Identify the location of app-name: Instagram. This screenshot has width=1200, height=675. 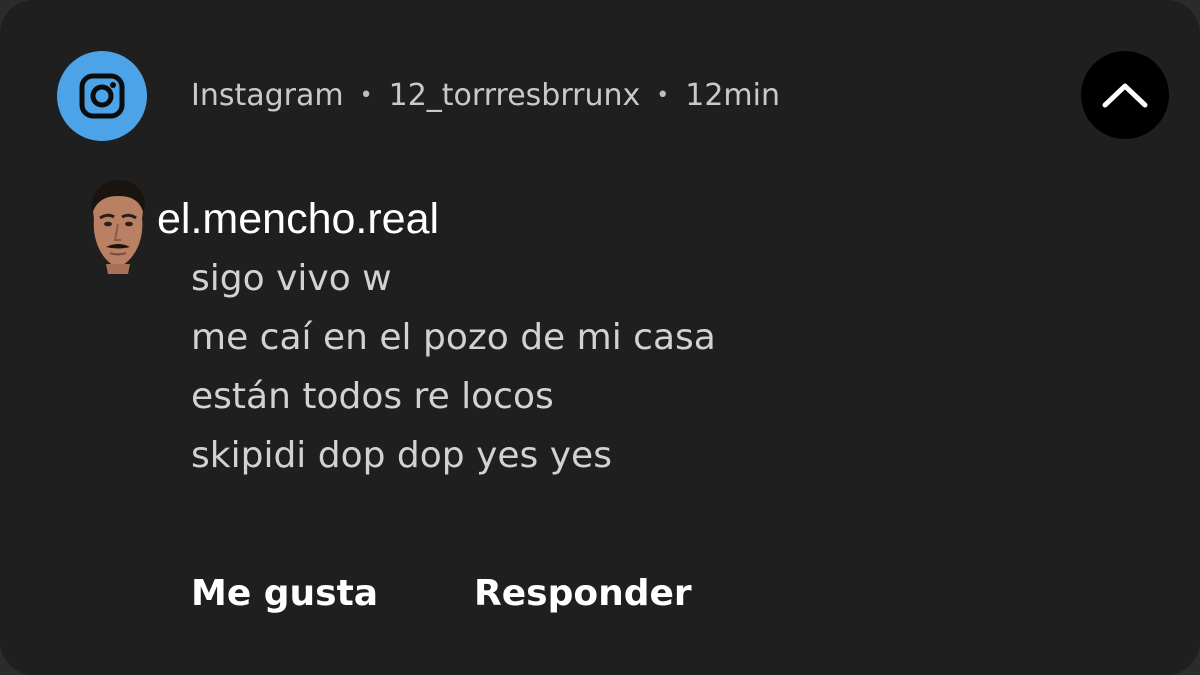
(267, 95).